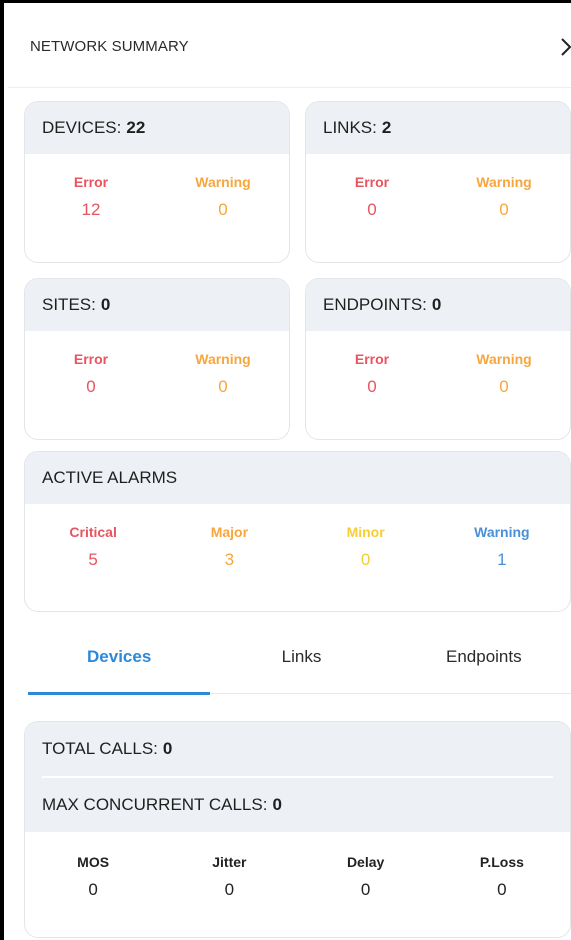 The width and height of the screenshot is (571, 940). What do you see at coordinates (366, 547) in the screenshot?
I see `alarm-minor: Minor 0` at bounding box center [366, 547].